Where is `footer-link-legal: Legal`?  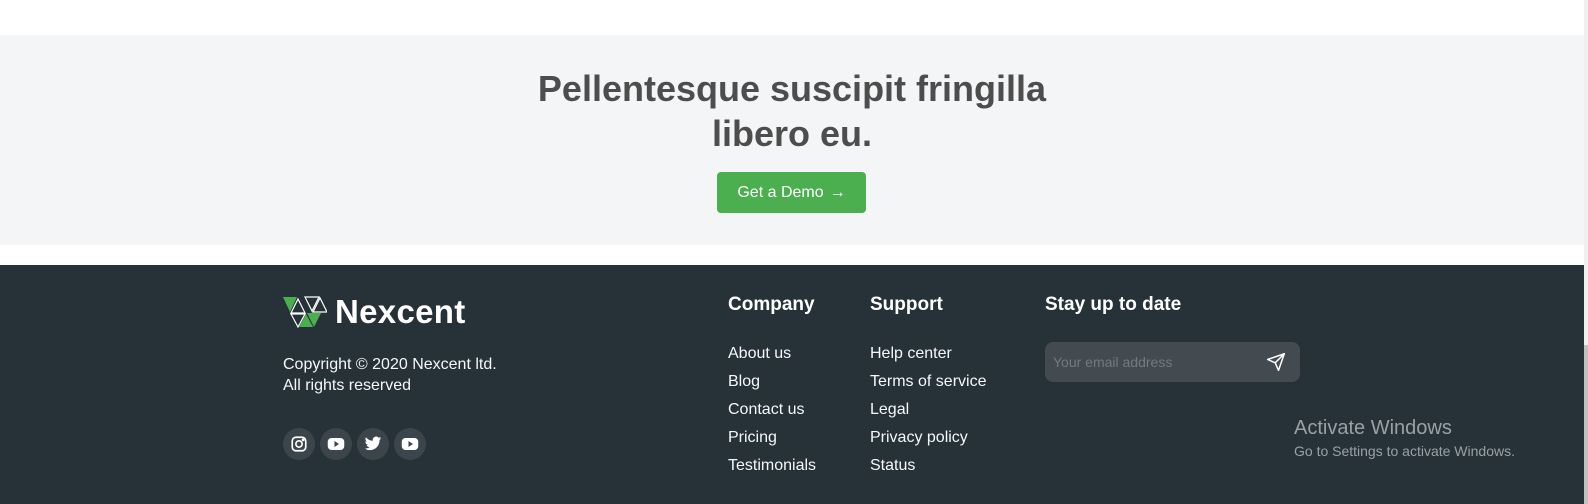
footer-link-legal: Legal is located at coordinates (928, 410).